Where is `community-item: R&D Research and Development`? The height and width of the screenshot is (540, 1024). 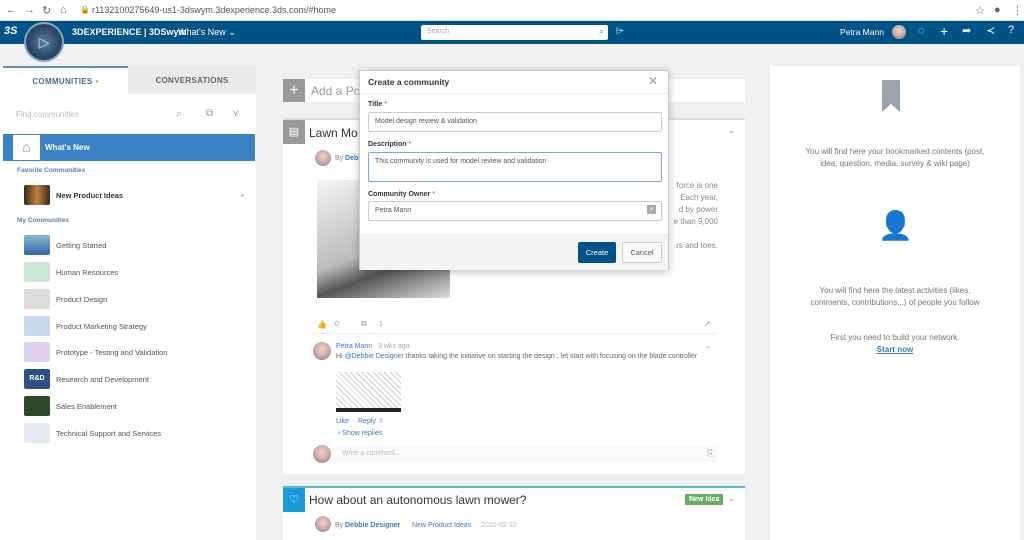 community-item: R&D Research and Development is located at coordinates (86, 379).